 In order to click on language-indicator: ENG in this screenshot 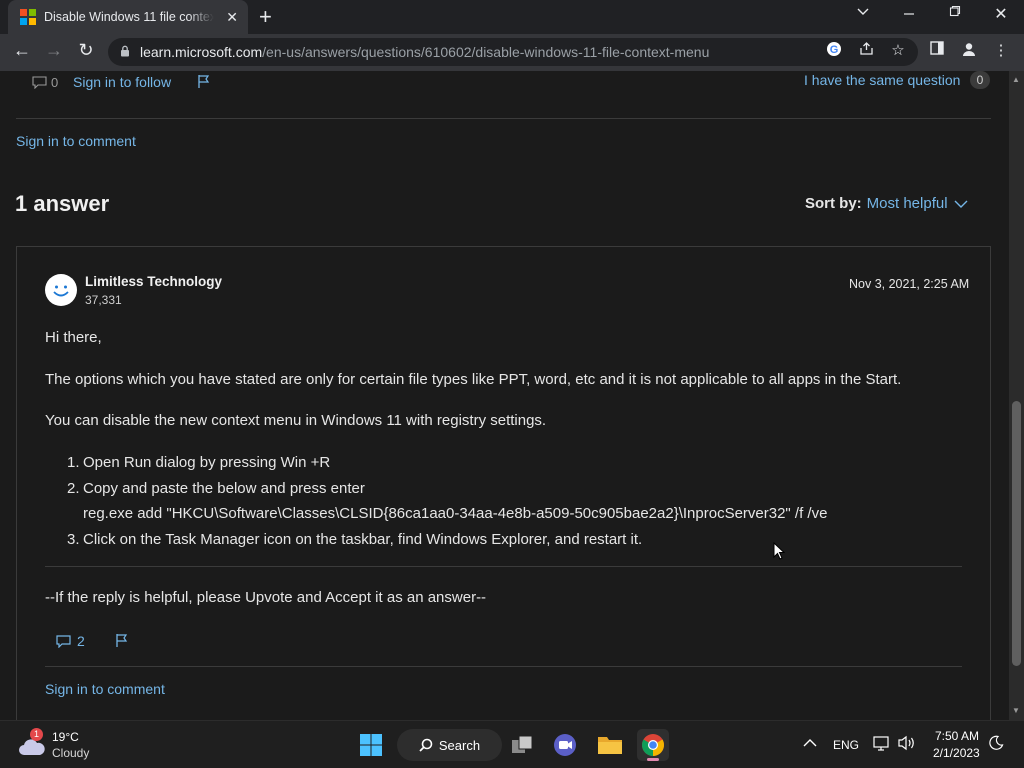, I will do `click(846, 745)`.